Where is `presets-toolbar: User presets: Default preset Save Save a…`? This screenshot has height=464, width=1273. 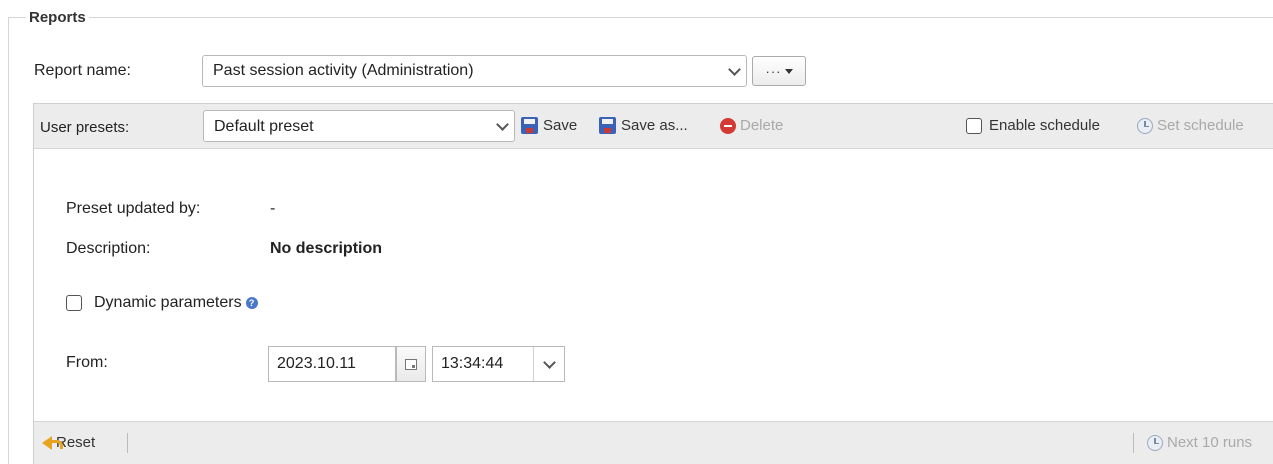
presets-toolbar: User presets: Default preset Save Save a… is located at coordinates (653, 126).